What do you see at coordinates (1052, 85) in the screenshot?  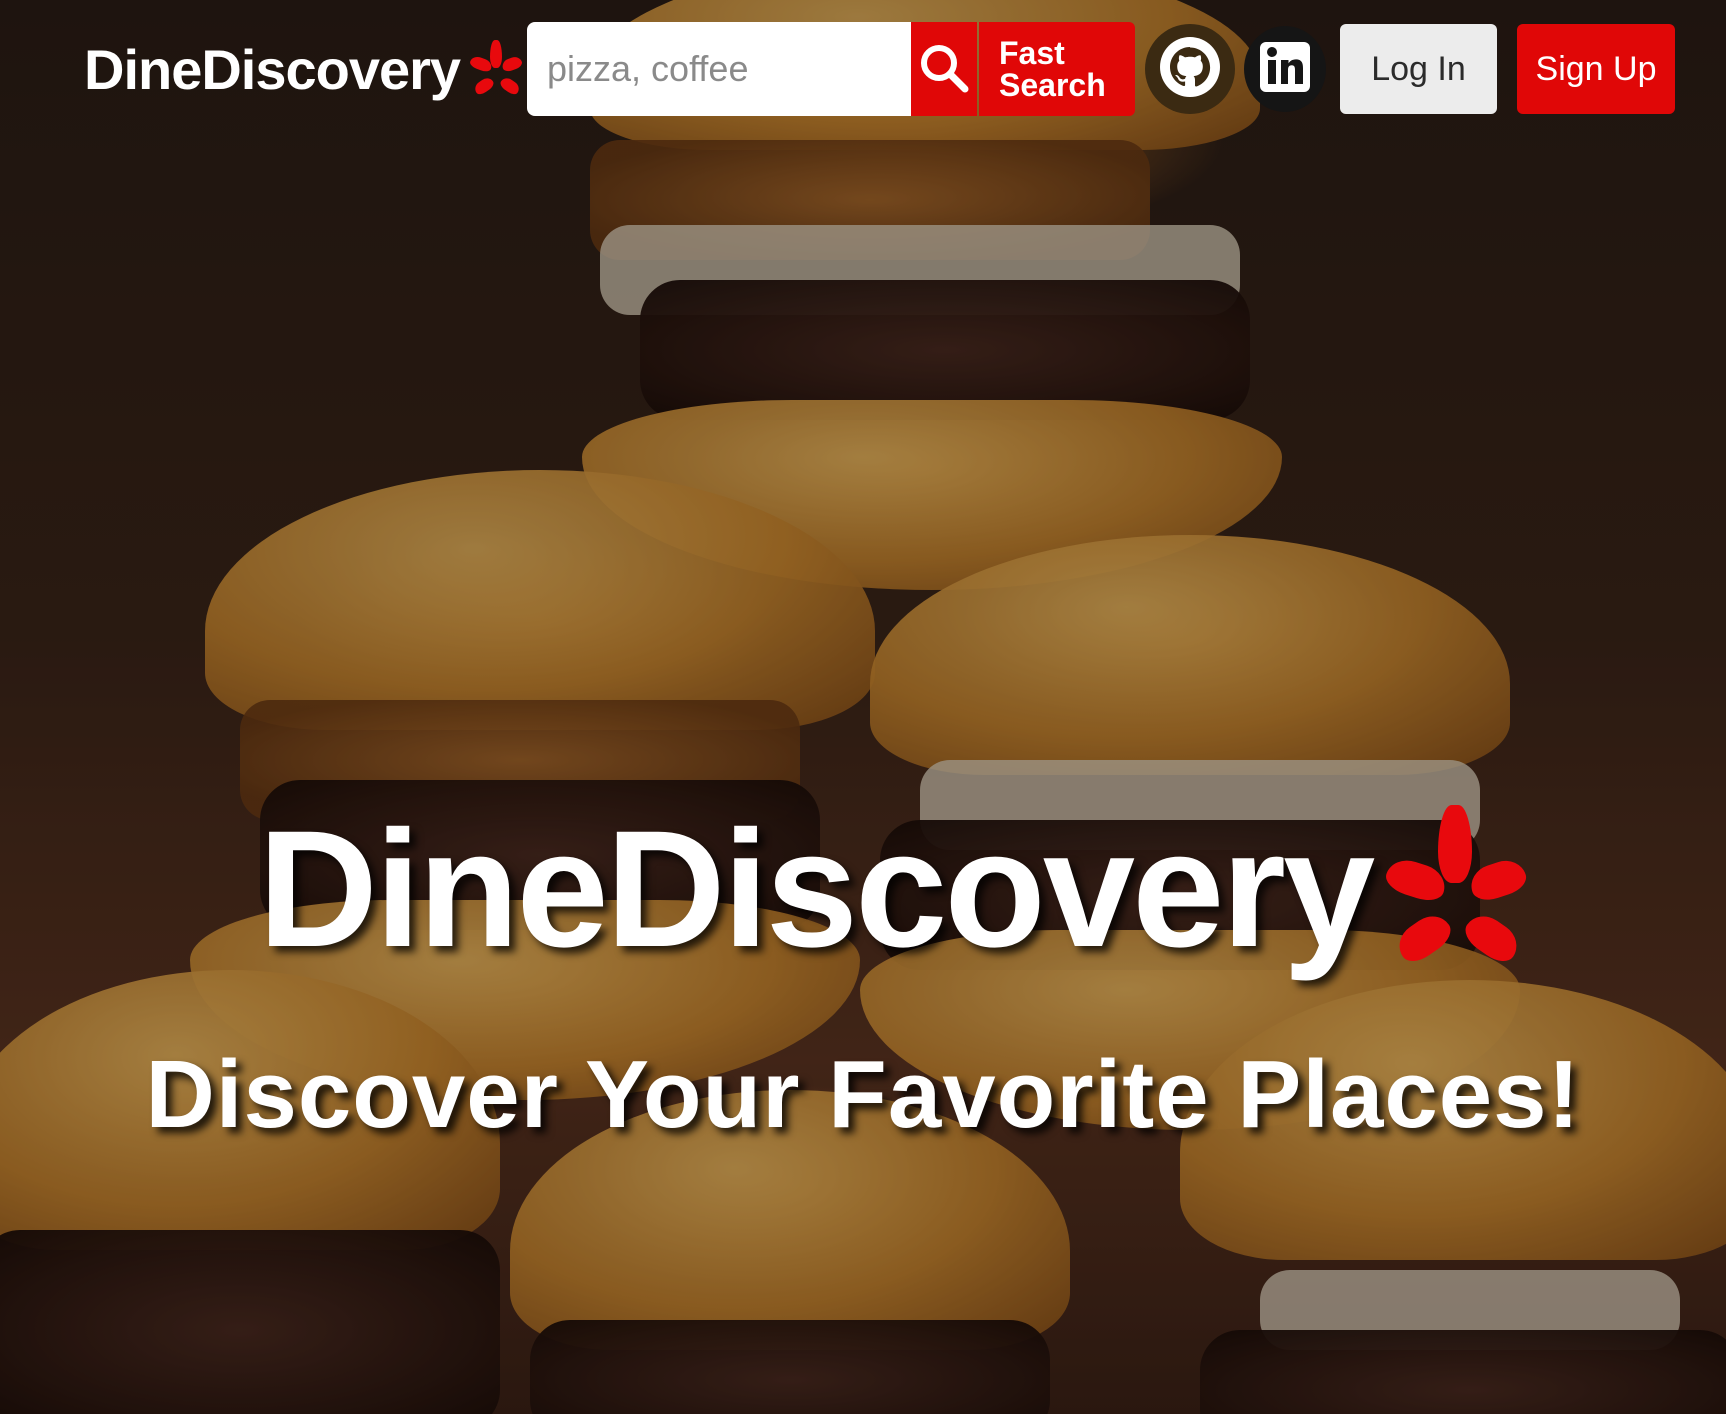 I see `fast-search-label-line2: Search` at bounding box center [1052, 85].